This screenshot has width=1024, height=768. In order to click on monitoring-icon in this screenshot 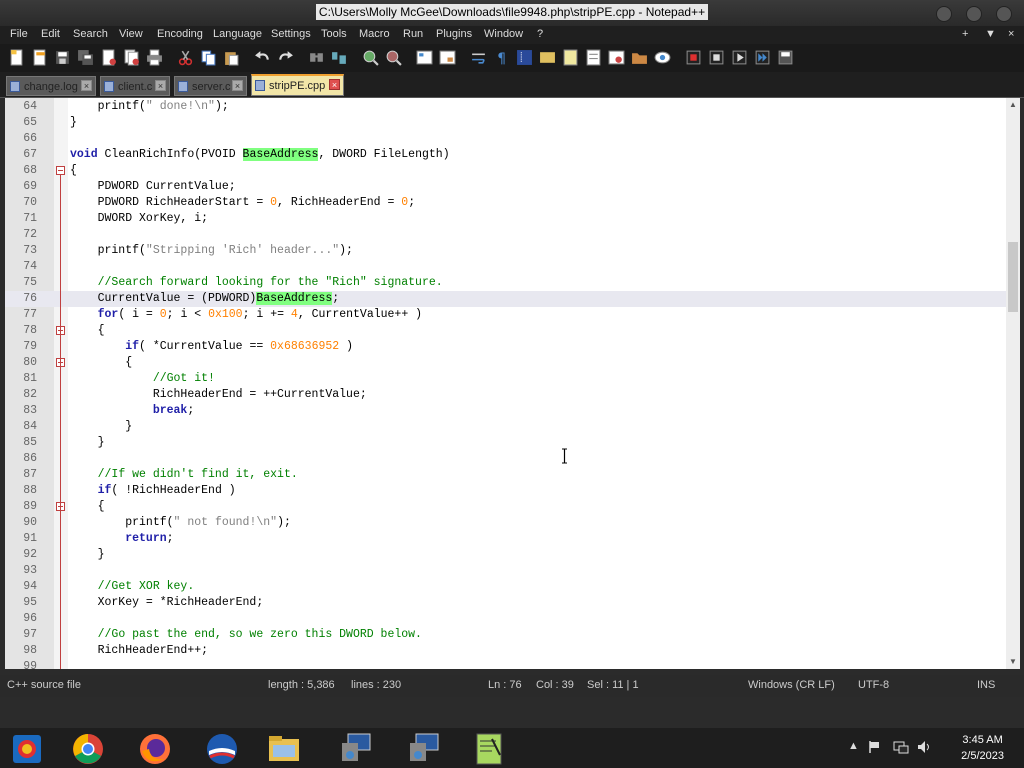, I will do `click(662, 57)`.